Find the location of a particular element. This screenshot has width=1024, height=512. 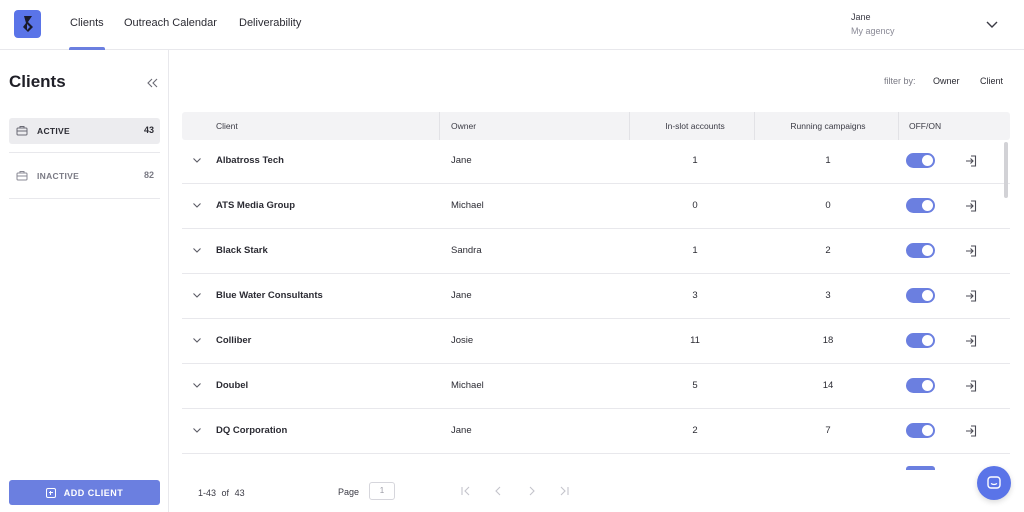

table-scrollbar is located at coordinates (1006, 170).